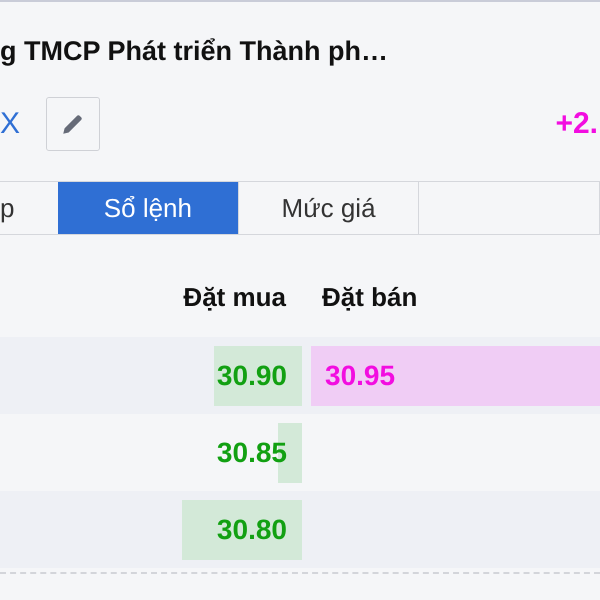 This screenshot has height=600, width=600. Describe the element at coordinates (251, 452) in the screenshot. I see `bid-price: 30.85` at that location.